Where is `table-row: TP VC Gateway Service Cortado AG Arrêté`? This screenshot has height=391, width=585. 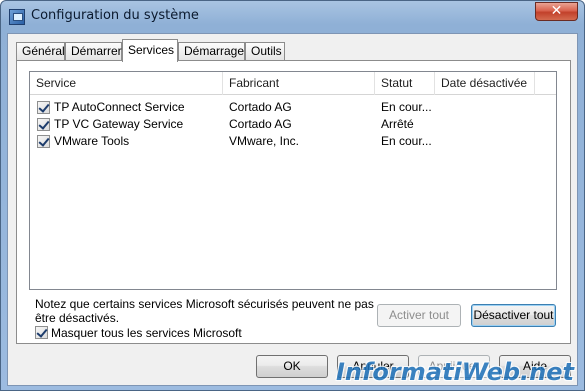 table-row: TP VC Gateway Service Cortado AG Arrêté is located at coordinates (293, 124).